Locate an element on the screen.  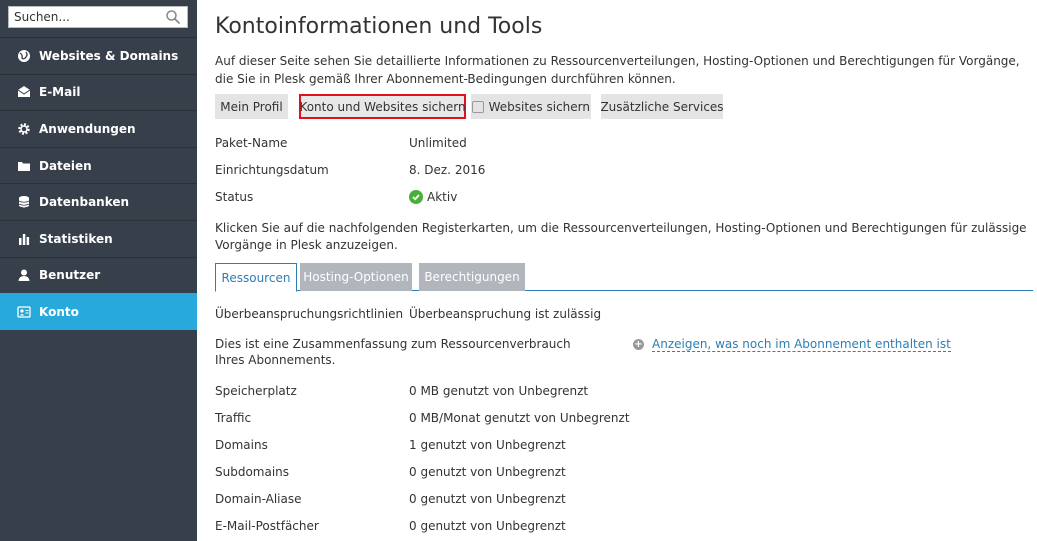
account-icon is located at coordinates (24, 312).